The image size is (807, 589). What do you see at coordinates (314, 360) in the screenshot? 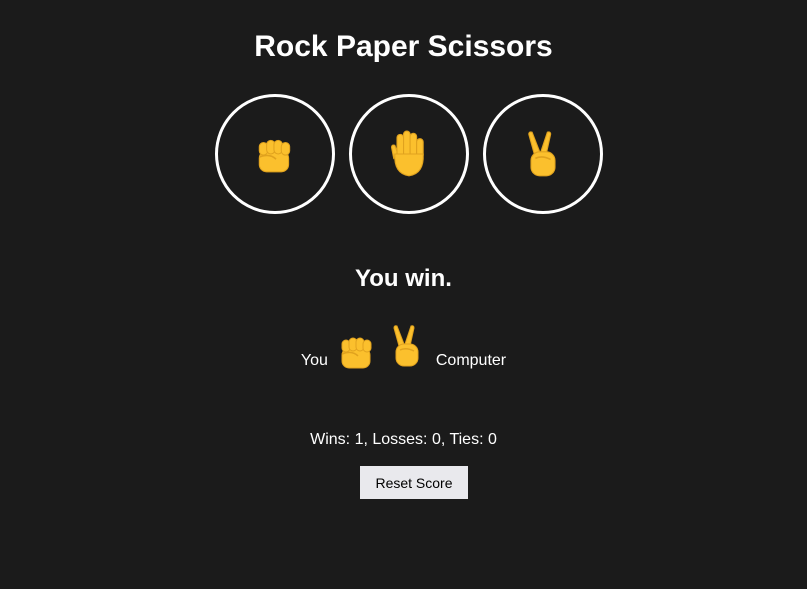
I see `player-label: You` at bounding box center [314, 360].